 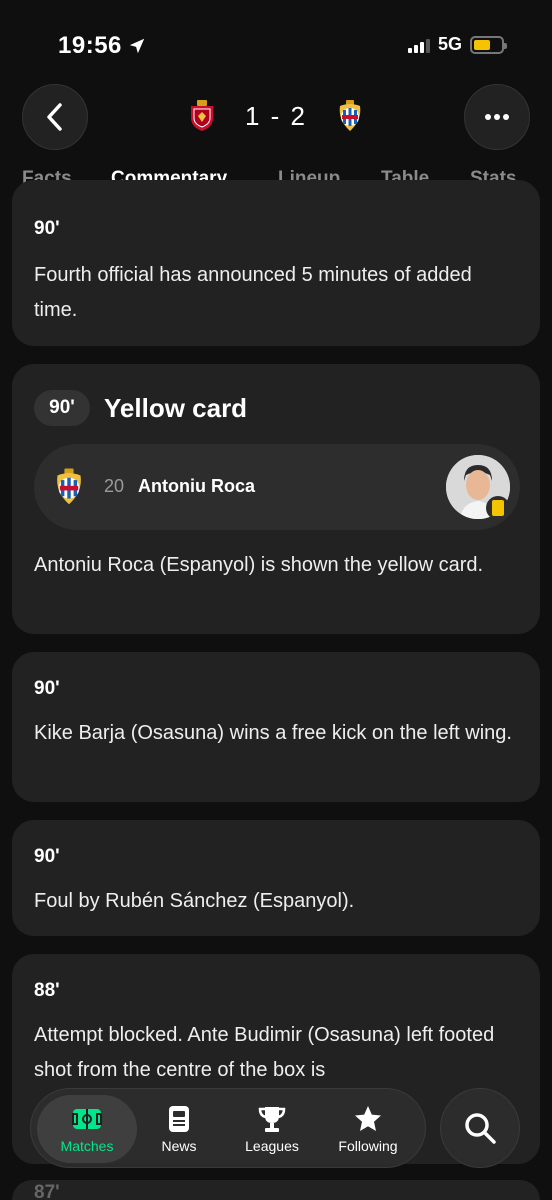 What do you see at coordinates (47, 990) in the screenshot?
I see `event-minute: 88'` at bounding box center [47, 990].